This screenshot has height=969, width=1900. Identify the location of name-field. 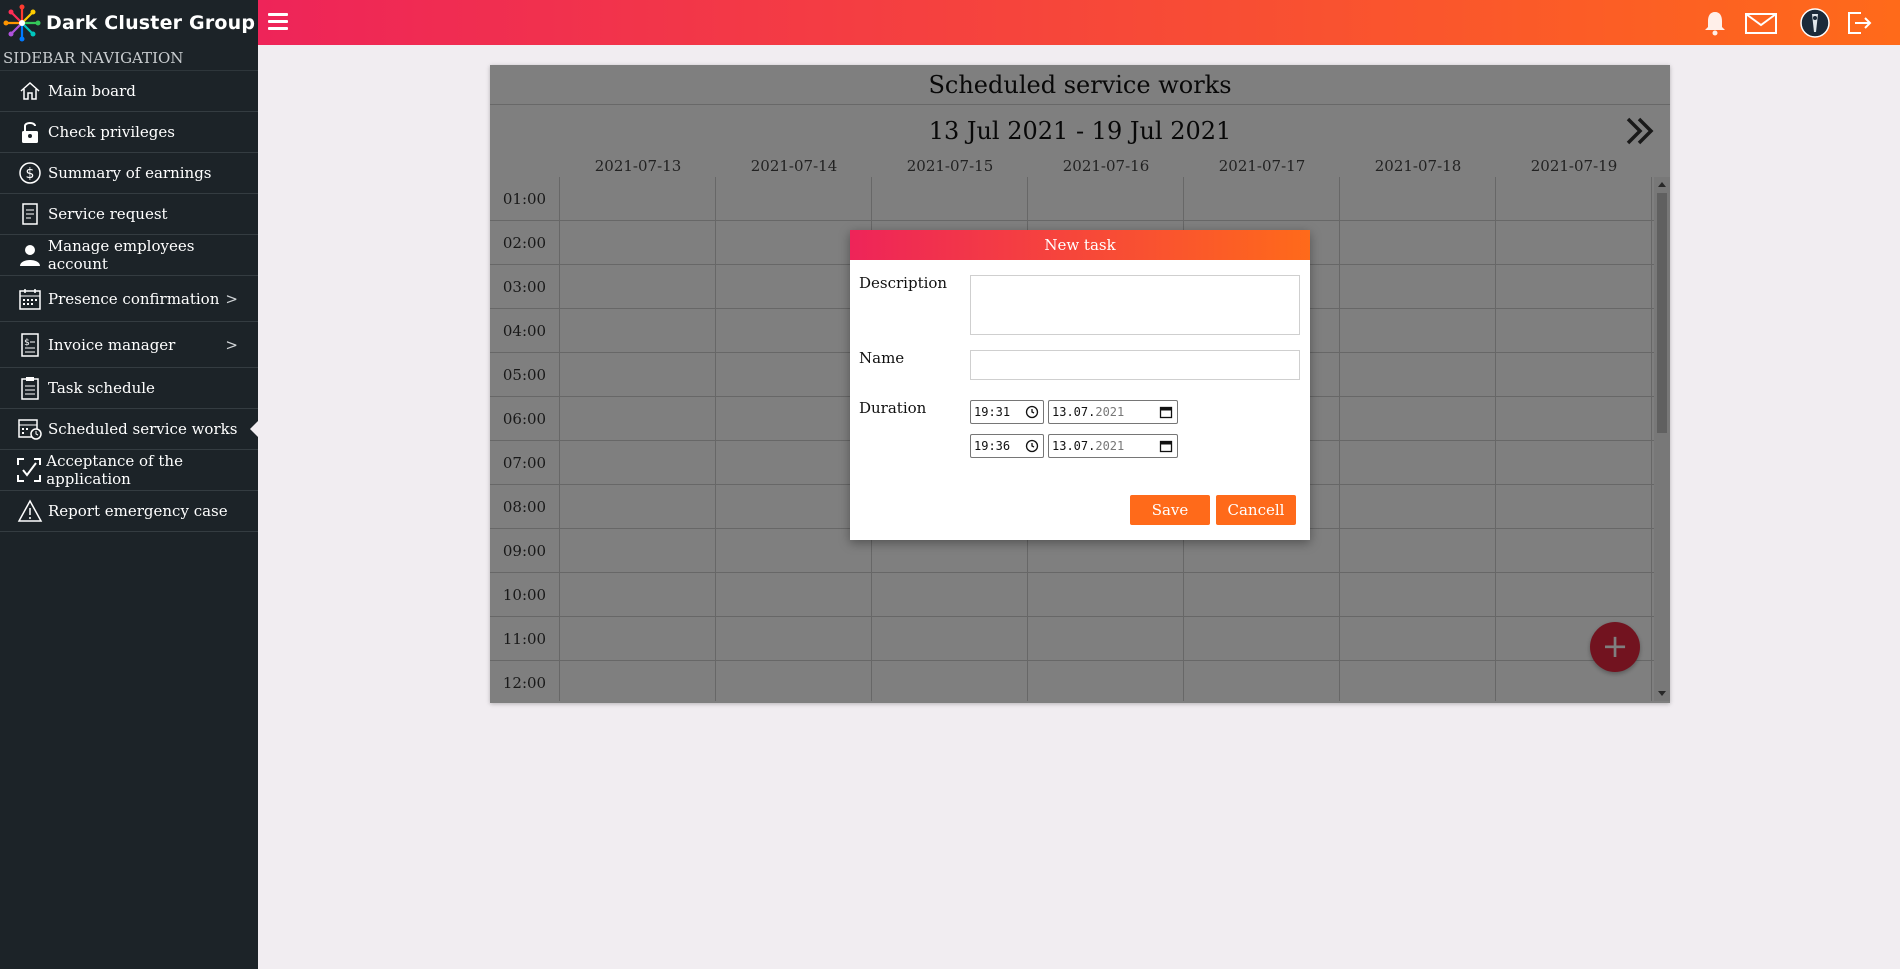
(1135, 365).